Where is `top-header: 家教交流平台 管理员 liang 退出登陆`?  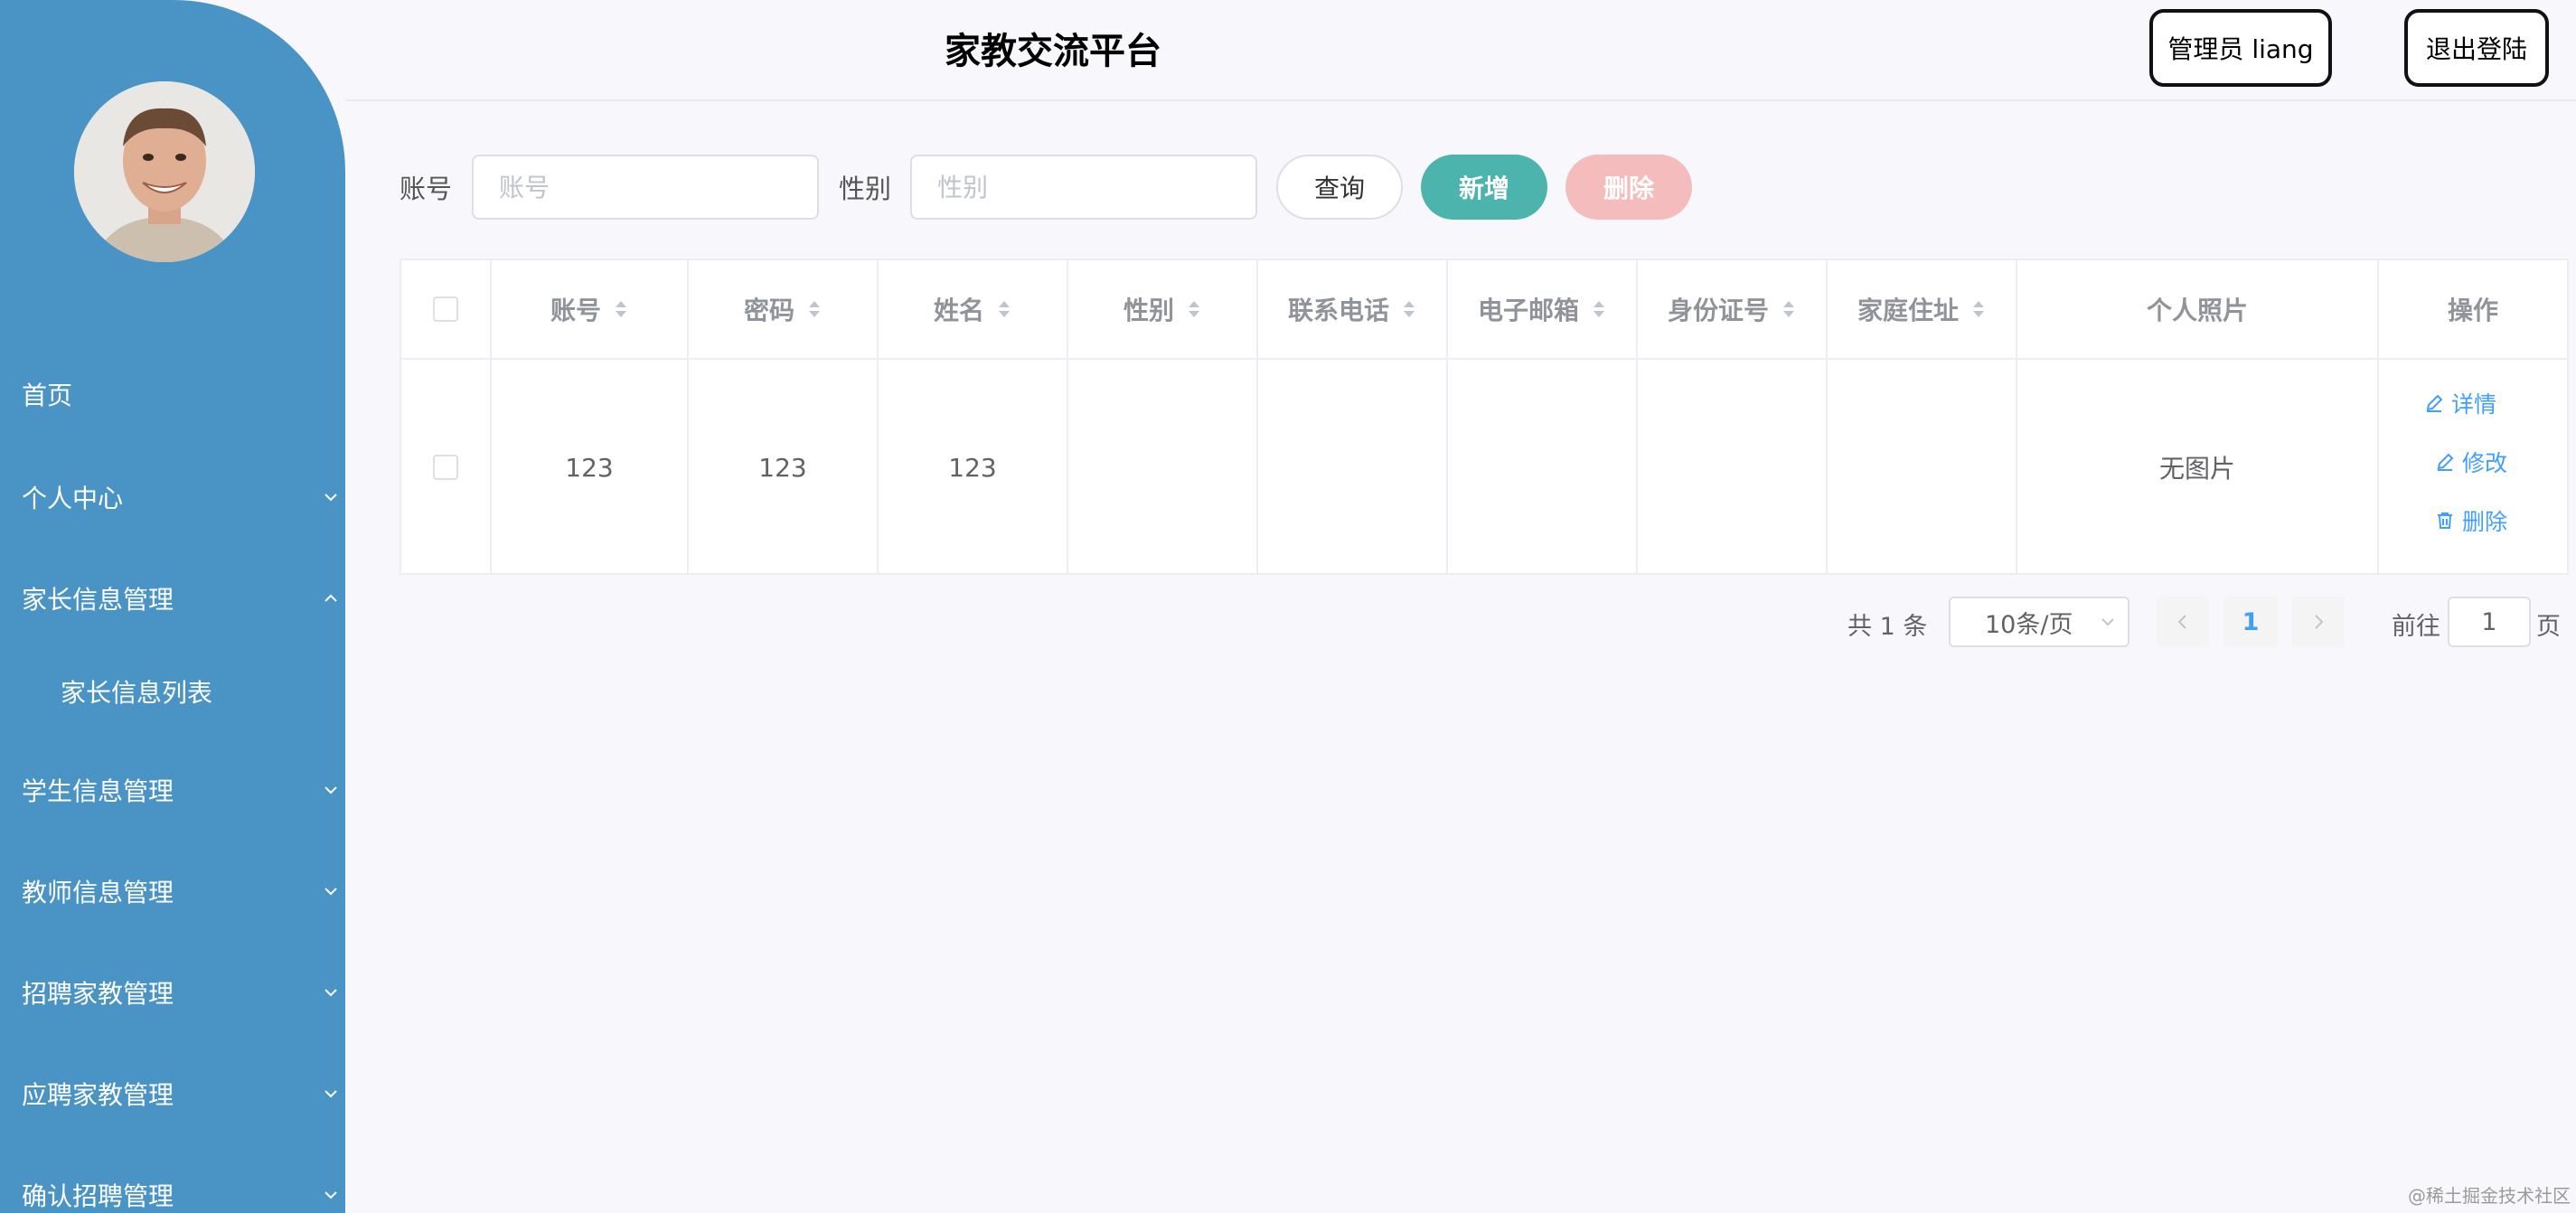 top-header: 家教交流平台 管理员 liang 退出登陆 is located at coordinates (1461, 50).